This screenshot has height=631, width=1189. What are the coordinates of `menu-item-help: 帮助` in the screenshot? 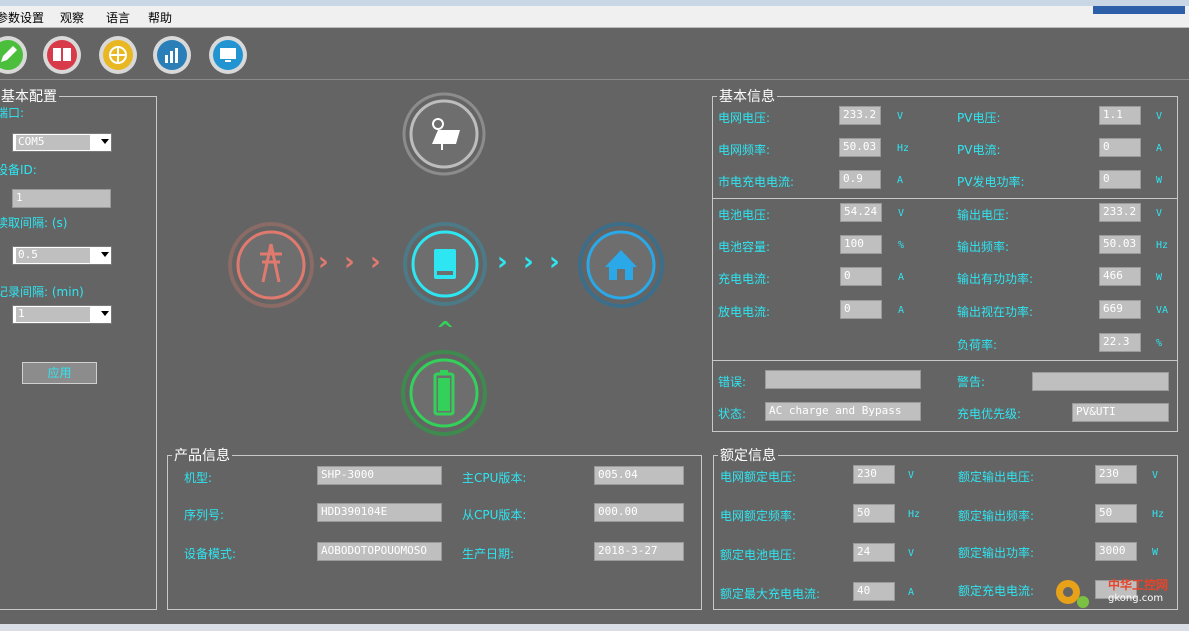 It's located at (160, 17).